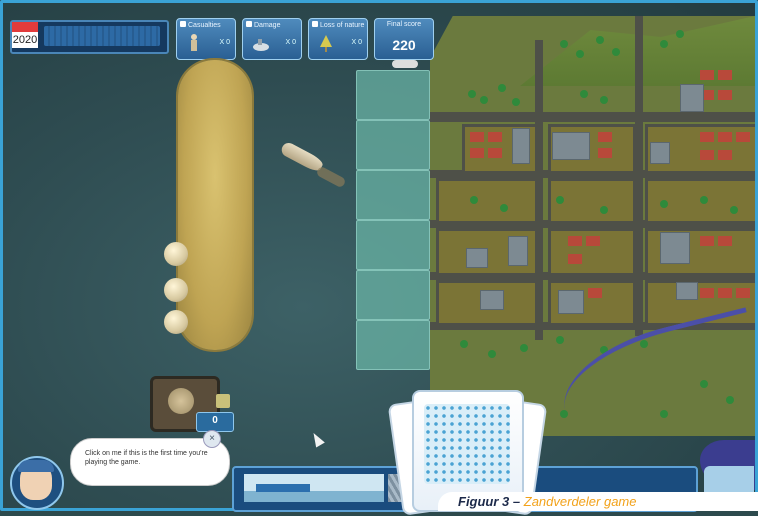  What do you see at coordinates (487, 201) in the screenshot?
I see `city-block` at bounding box center [487, 201].